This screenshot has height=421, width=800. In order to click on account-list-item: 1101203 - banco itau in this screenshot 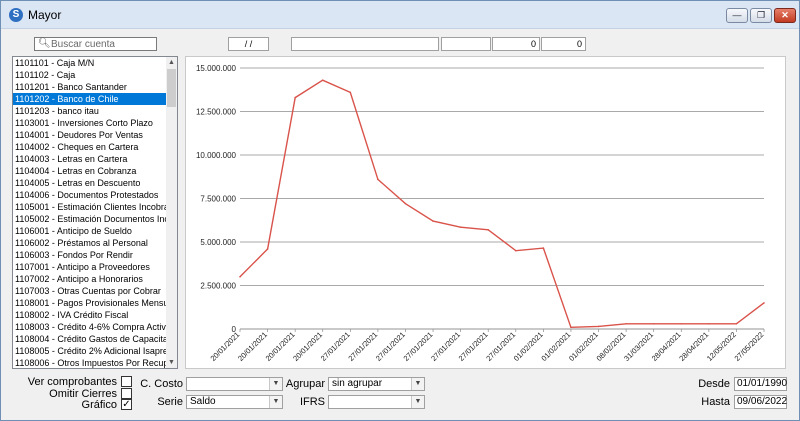, I will do `click(90, 111)`.